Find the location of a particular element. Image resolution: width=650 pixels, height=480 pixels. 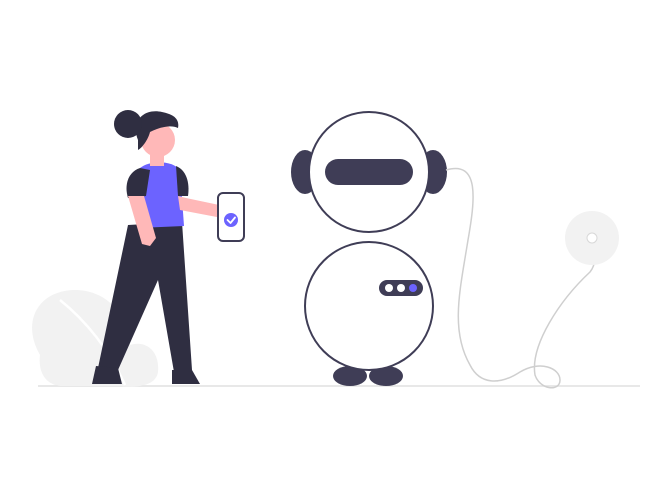

outlet-socket is located at coordinates (592, 238).